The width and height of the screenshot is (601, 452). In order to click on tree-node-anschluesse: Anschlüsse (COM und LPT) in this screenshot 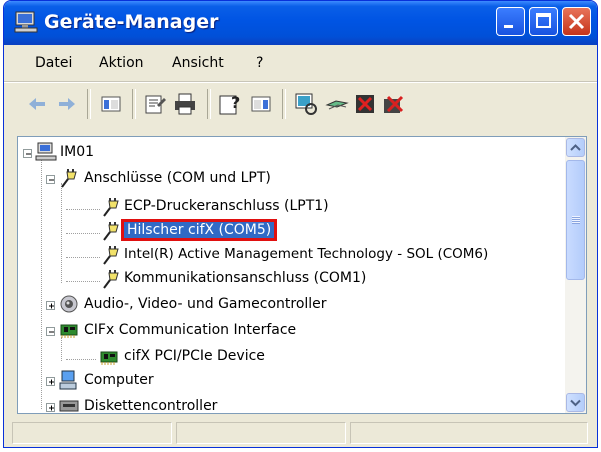, I will do `click(198, 179)`.